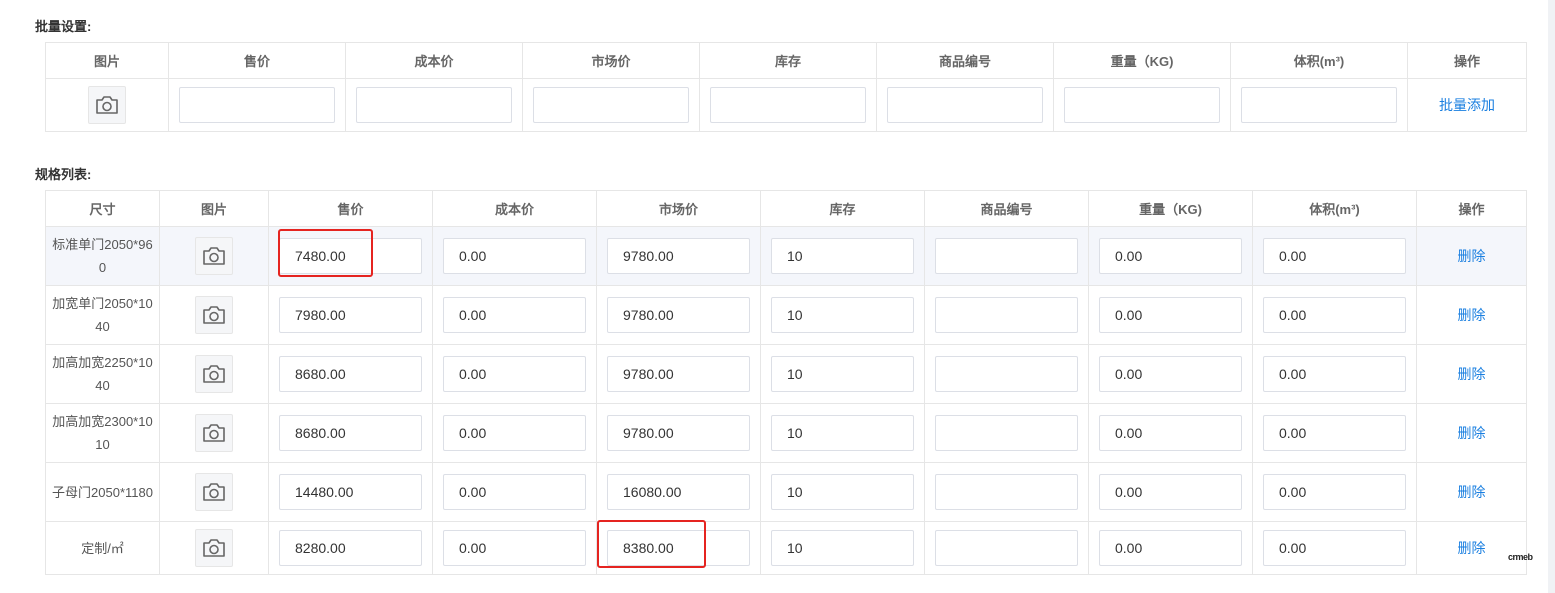  What do you see at coordinates (1334, 208) in the screenshot?
I see `spec-header-cell: 体积(m³)` at bounding box center [1334, 208].